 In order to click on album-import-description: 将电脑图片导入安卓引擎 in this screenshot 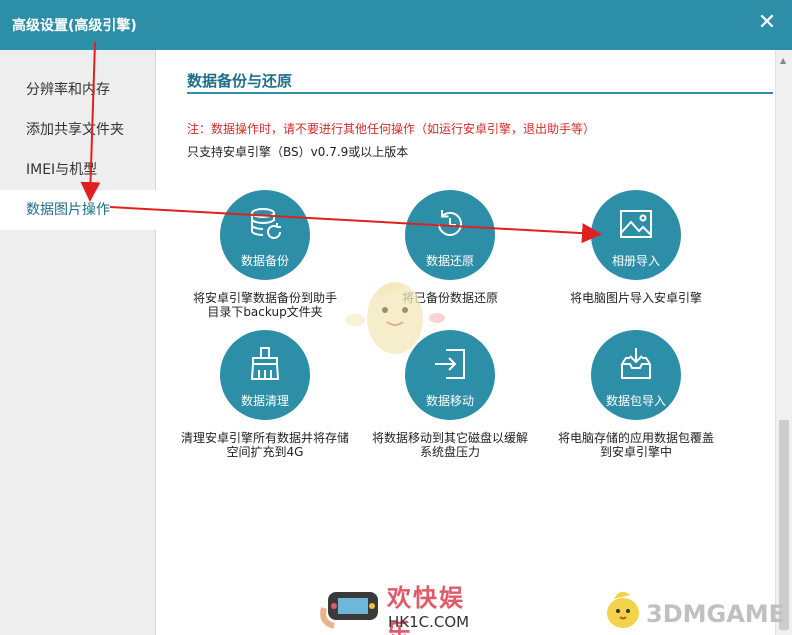, I will do `click(636, 298)`.